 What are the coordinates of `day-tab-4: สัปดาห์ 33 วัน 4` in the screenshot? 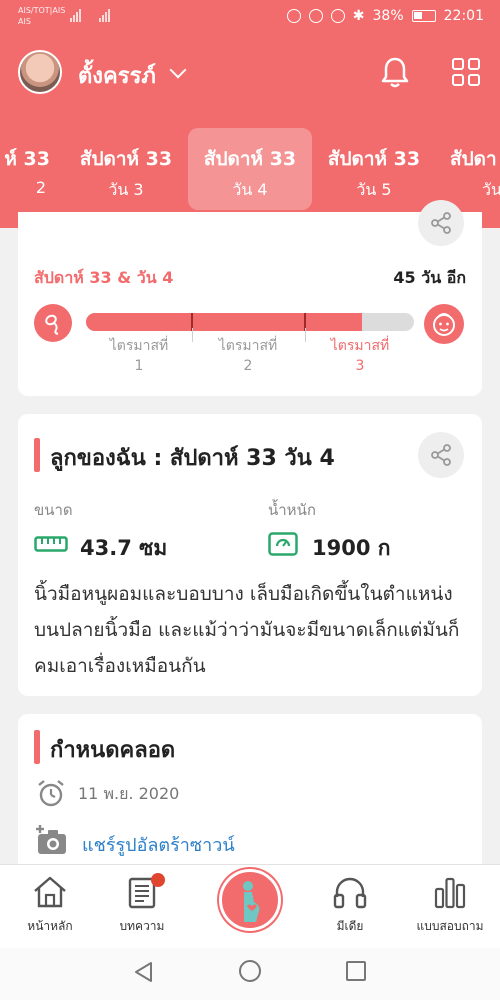 It's located at (250, 169).